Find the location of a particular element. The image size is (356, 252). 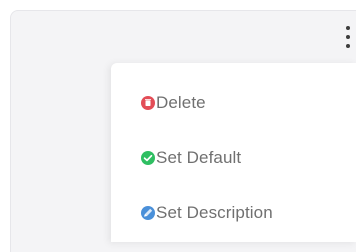

description-icon is located at coordinates (148, 212).